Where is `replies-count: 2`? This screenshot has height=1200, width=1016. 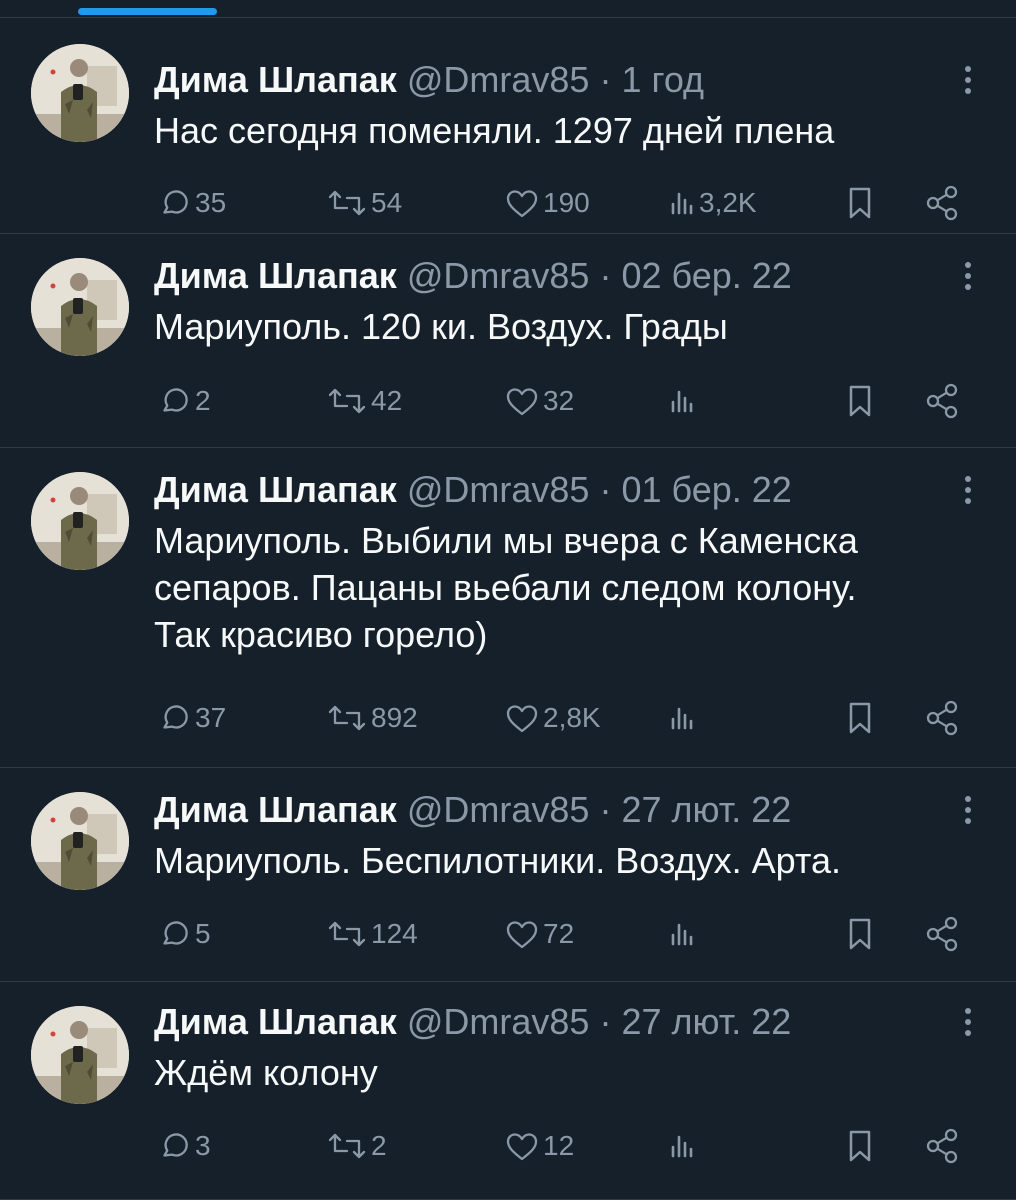
replies-count: 2 is located at coordinates (203, 400).